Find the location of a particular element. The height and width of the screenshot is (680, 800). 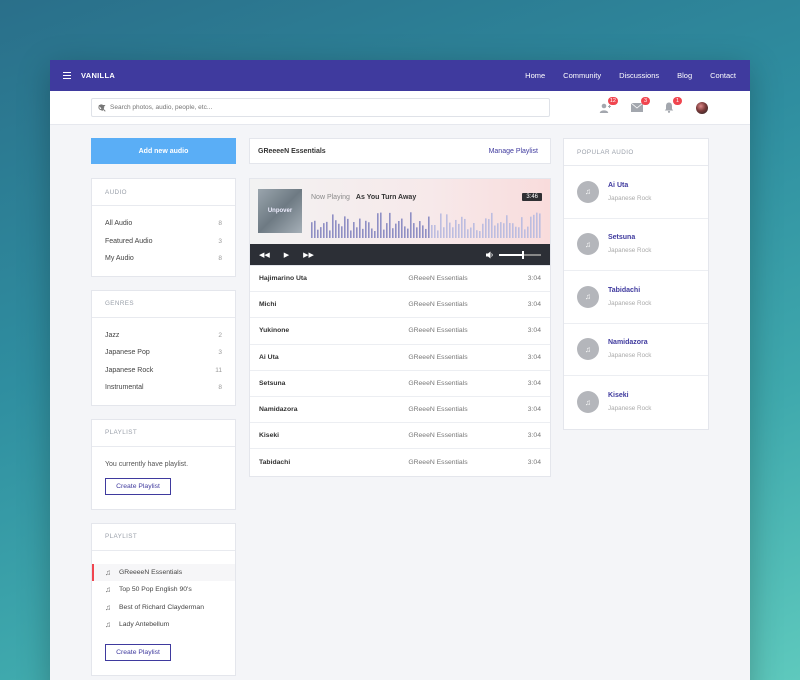

waveform is located at coordinates (427, 224).